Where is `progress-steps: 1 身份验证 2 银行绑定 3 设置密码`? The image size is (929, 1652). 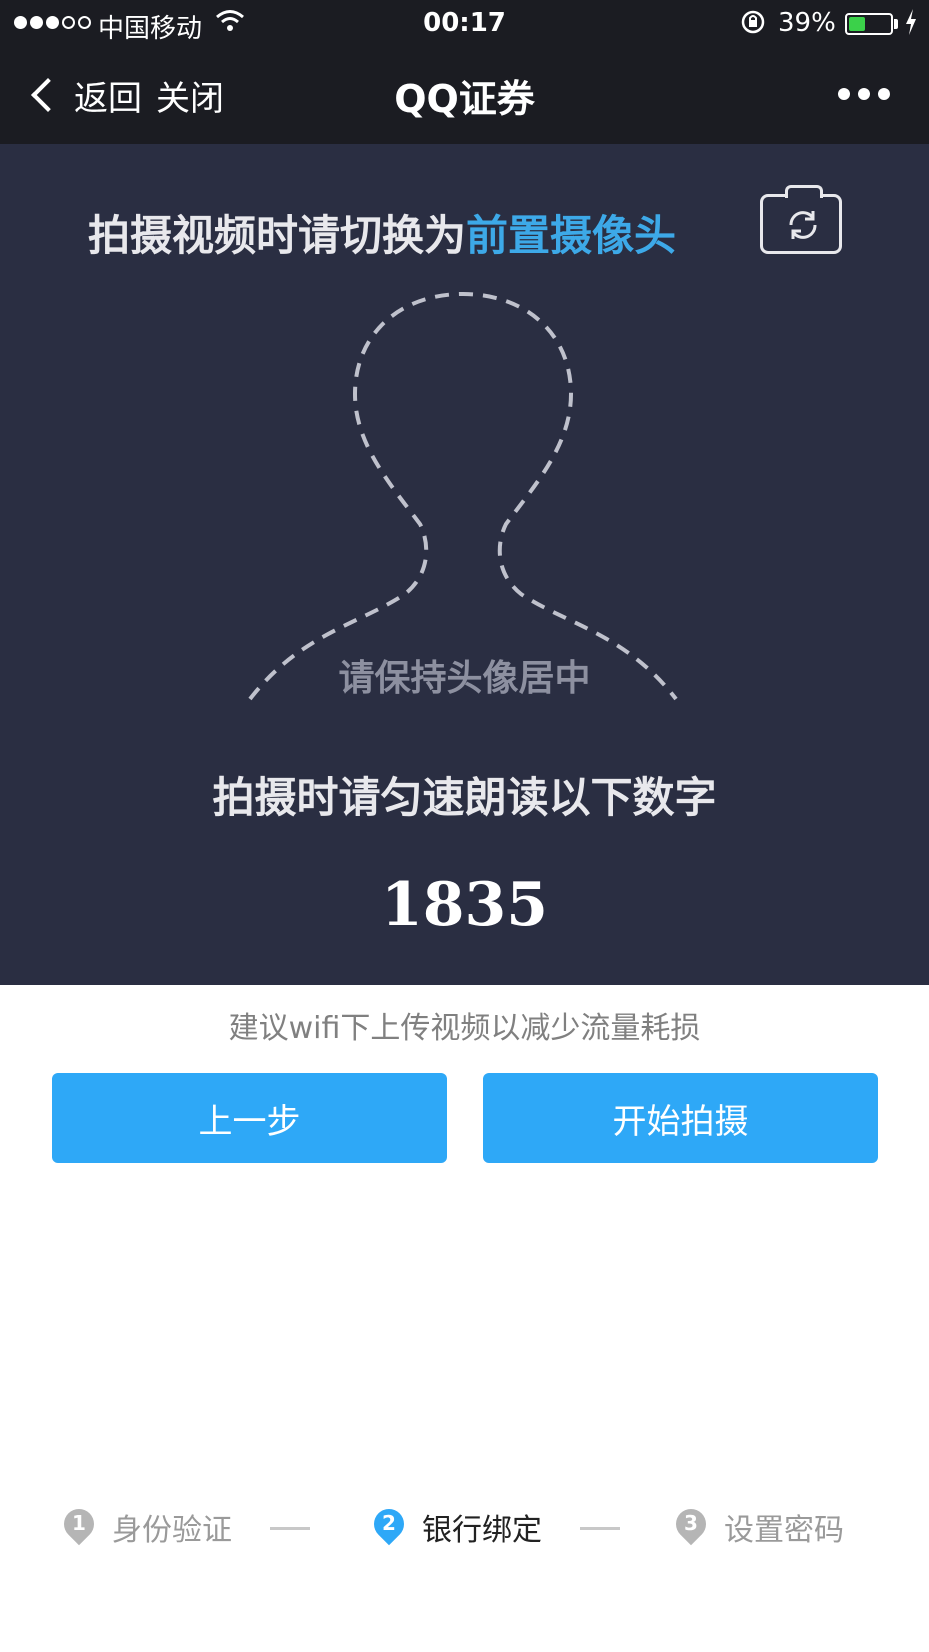 progress-steps: 1 身份验证 2 银行绑定 3 设置密码 is located at coordinates (464, 1528).